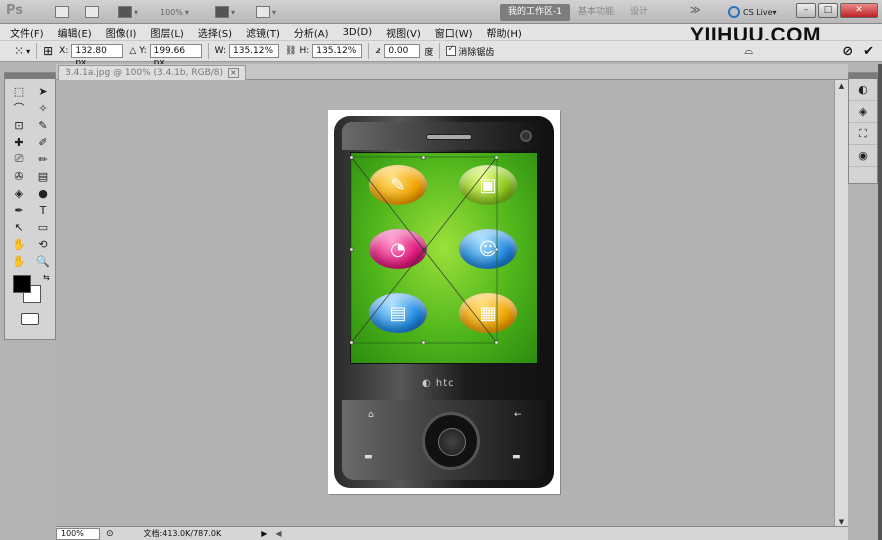 This screenshot has height=540, width=882. I want to click on blur-tool-icon: ◈, so click(19, 193).